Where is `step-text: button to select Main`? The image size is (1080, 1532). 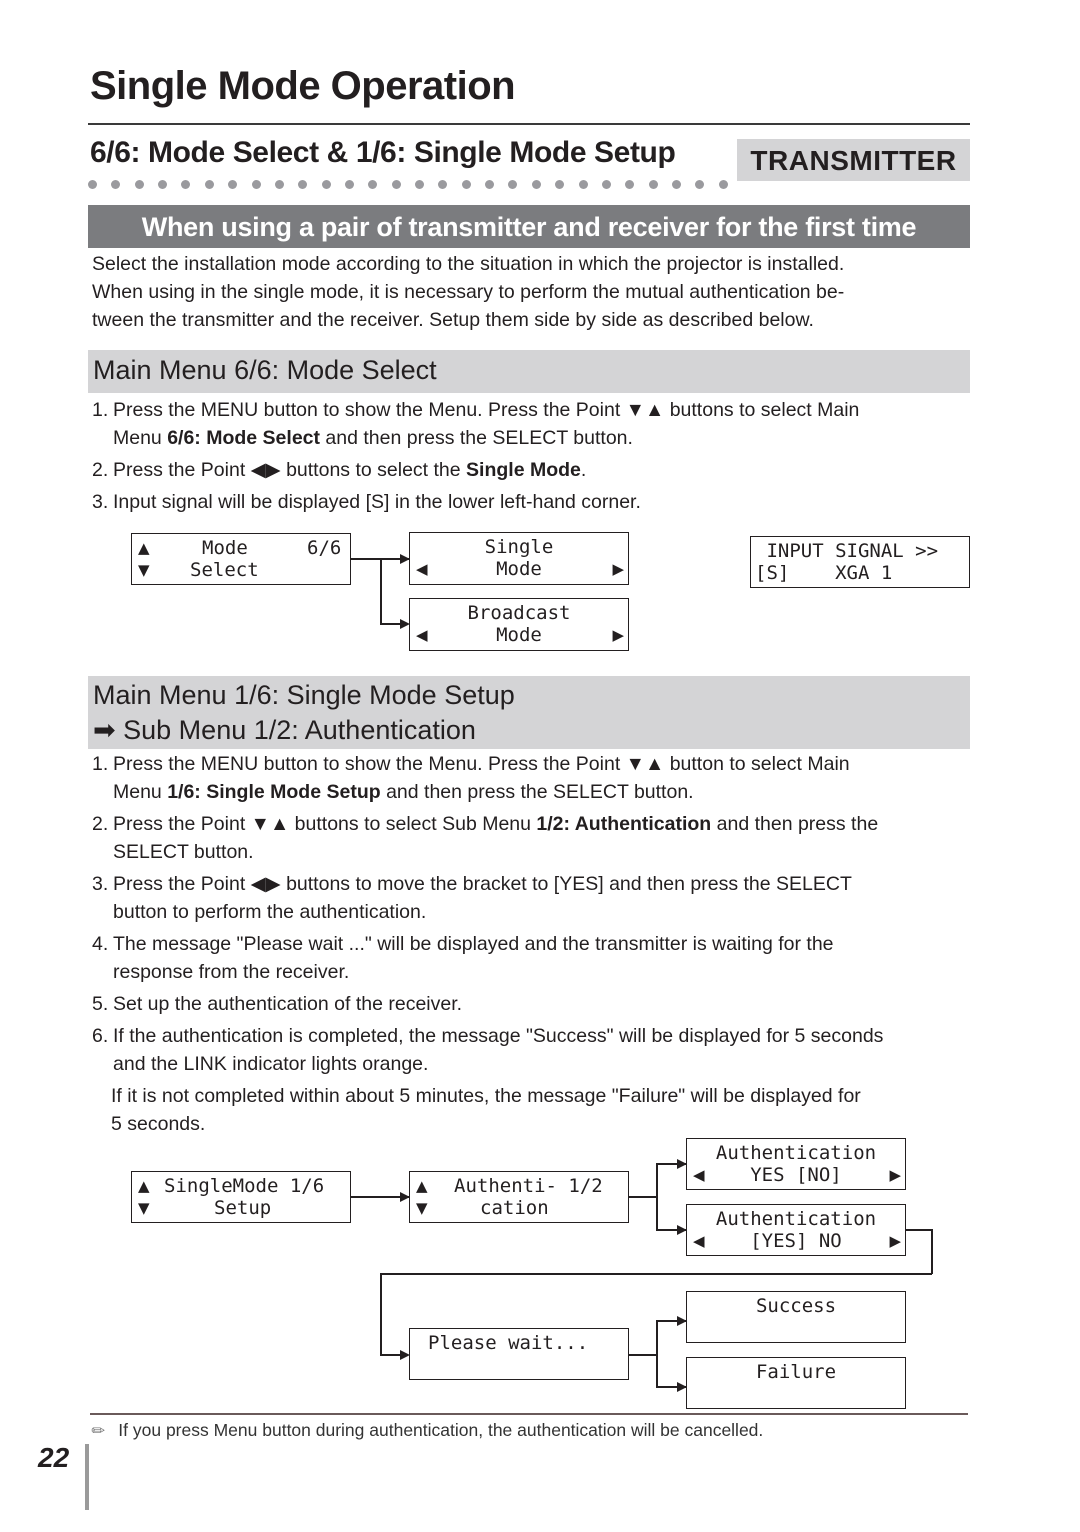 step-text: button to select Main is located at coordinates (757, 764).